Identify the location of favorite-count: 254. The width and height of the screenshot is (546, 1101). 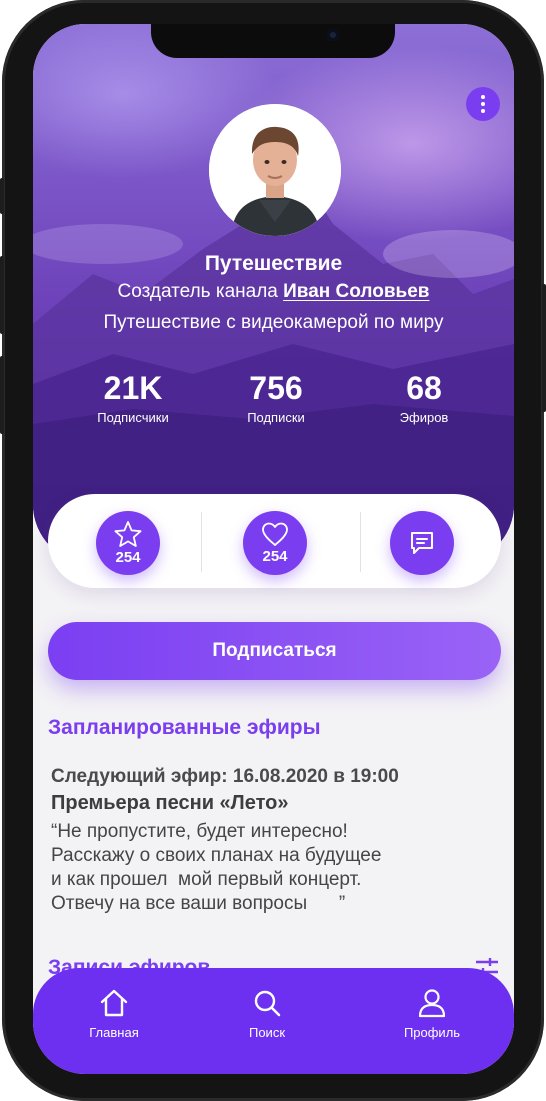
(128, 557).